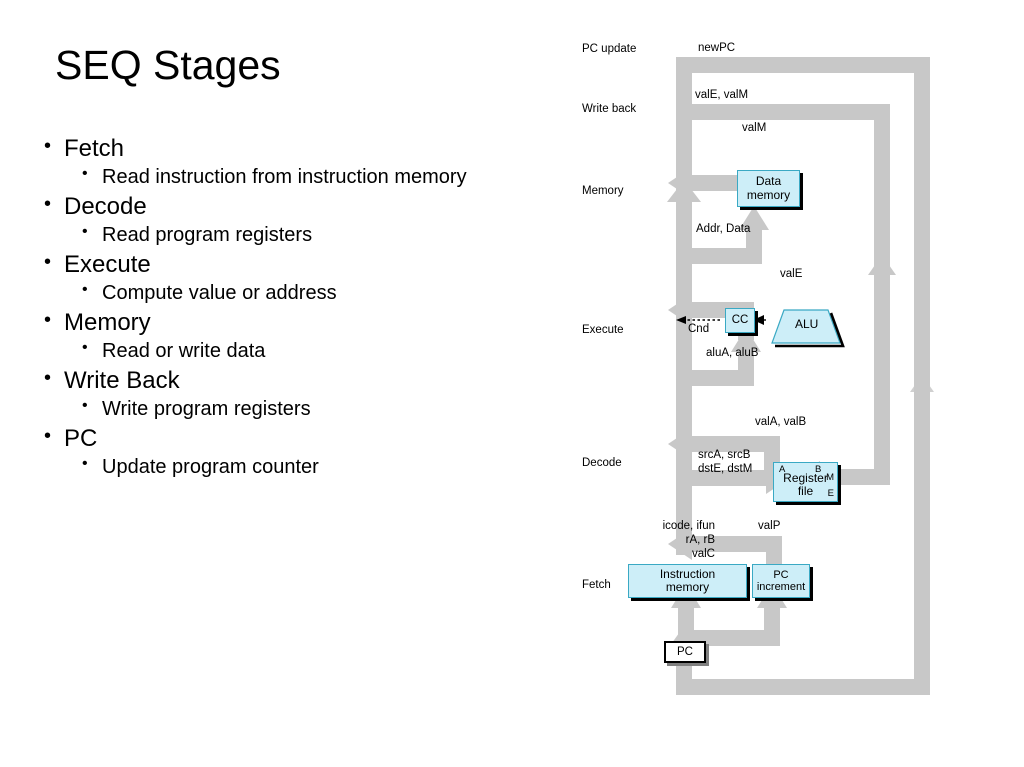  I want to click on instruction-memory-label-line2: memory, so click(687, 587).